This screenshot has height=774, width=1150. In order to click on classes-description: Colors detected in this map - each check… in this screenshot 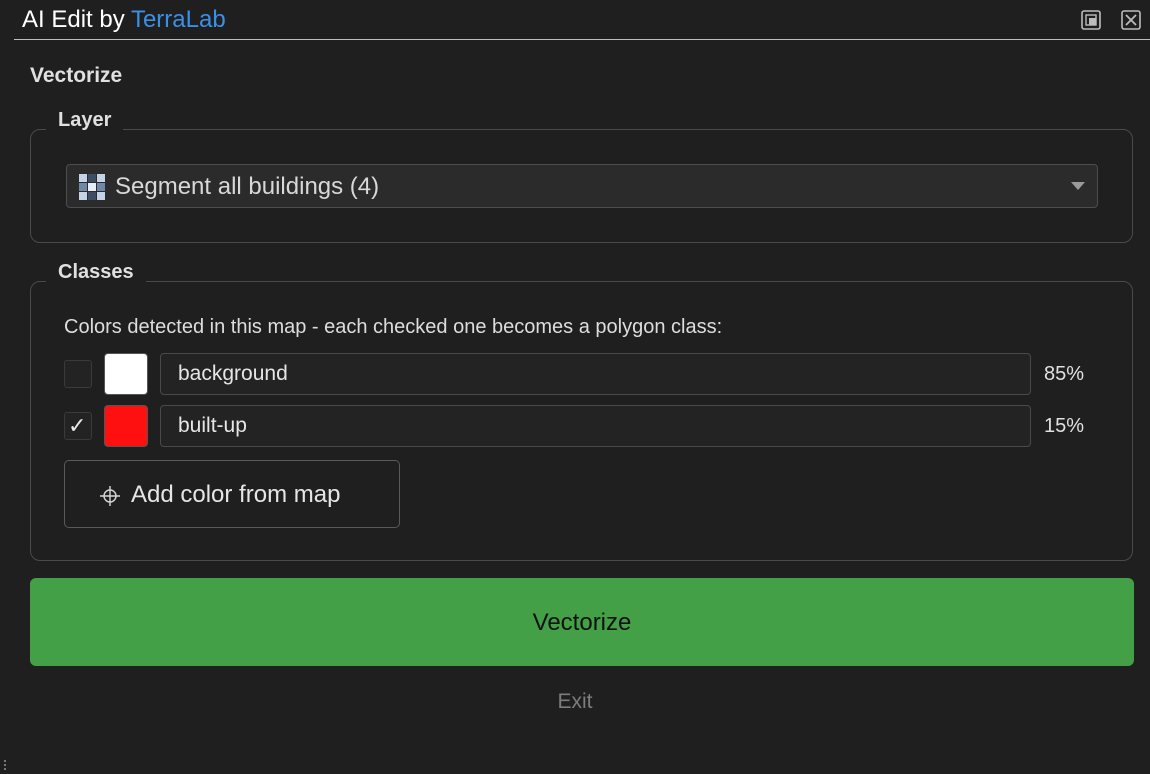, I will do `click(393, 327)`.